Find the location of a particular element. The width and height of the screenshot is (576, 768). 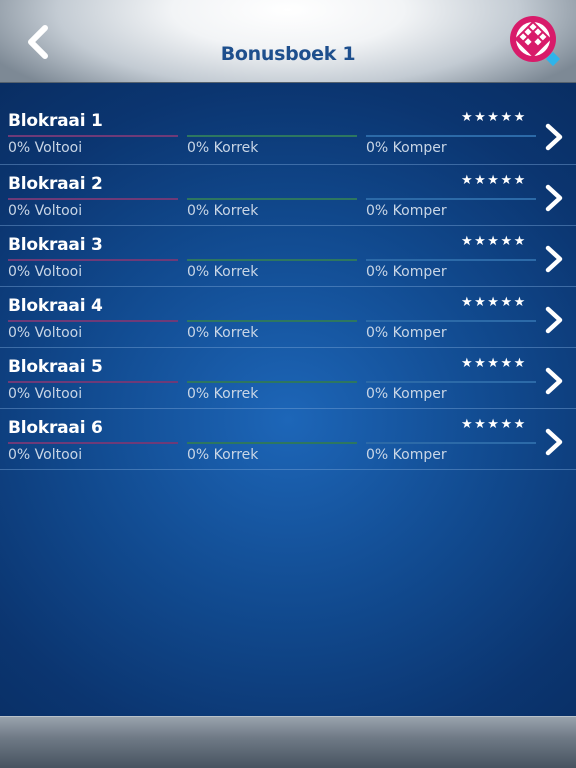

header-bar: Bonusboek 1 is located at coordinates (288, 41).